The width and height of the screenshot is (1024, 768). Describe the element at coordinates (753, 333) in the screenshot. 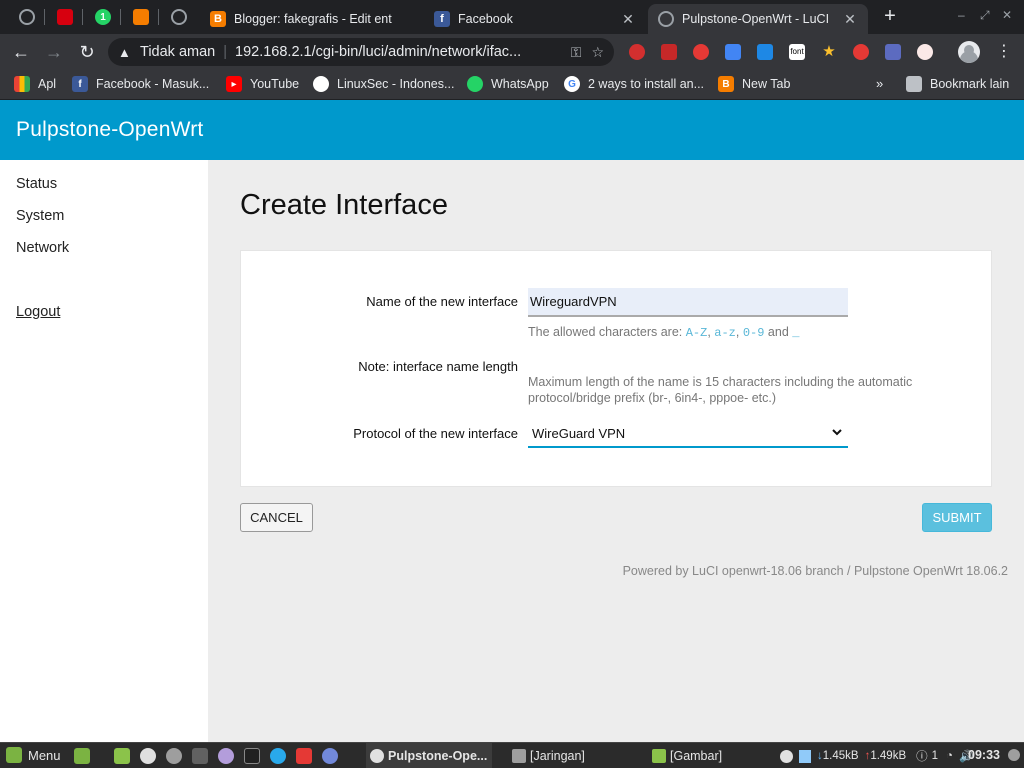

I see `code-digits: 0-9` at that location.